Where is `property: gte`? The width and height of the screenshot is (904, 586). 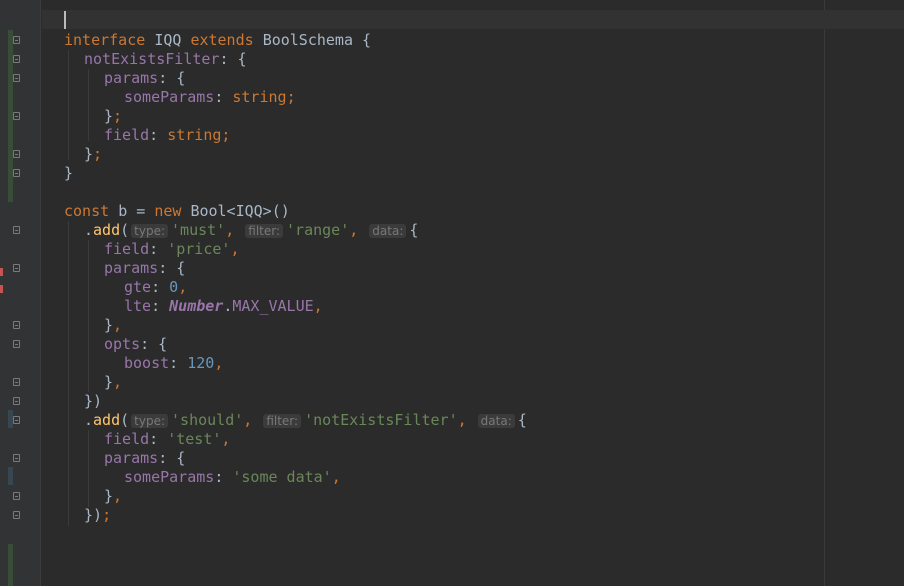
property: gte is located at coordinates (138, 287).